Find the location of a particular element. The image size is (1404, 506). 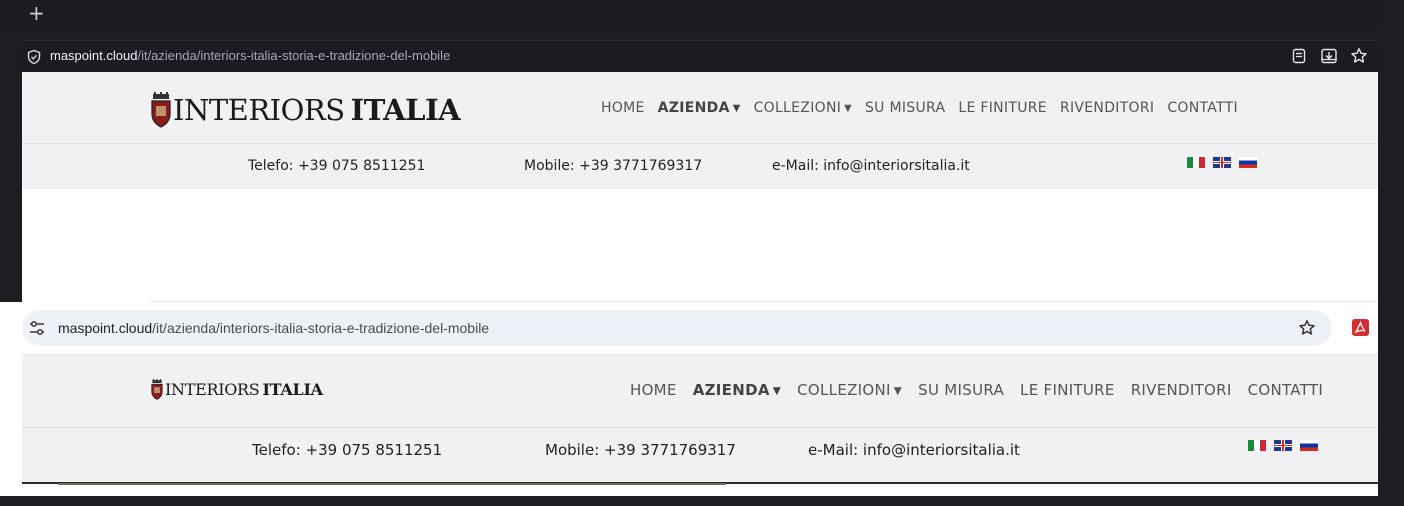

shield-icon is located at coordinates (34, 57).